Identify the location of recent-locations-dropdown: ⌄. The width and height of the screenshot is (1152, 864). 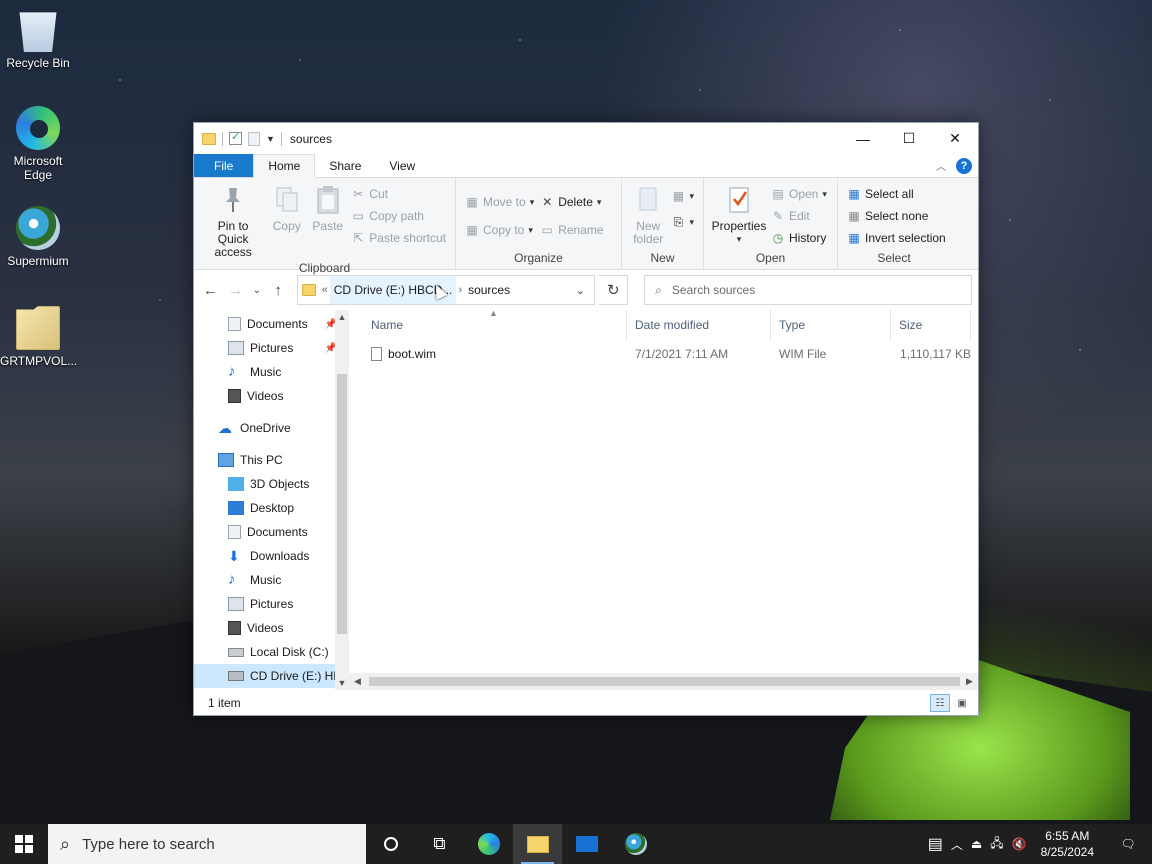
(256, 290).